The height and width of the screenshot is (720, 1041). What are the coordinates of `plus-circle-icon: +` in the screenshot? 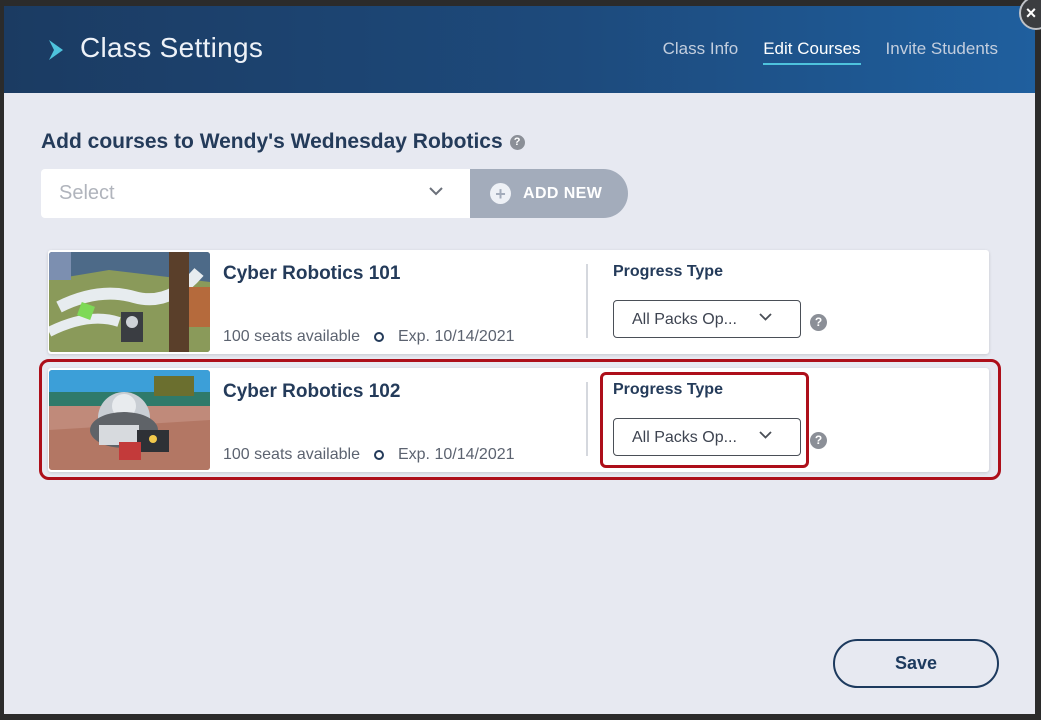 It's located at (500, 193).